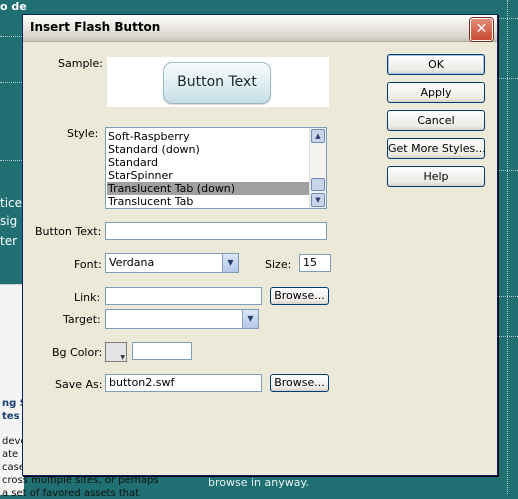 The image size is (518, 499). What do you see at coordinates (133, 162) in the screenshot?
I see `list-item: Standard` at bounding box center [133, 162].